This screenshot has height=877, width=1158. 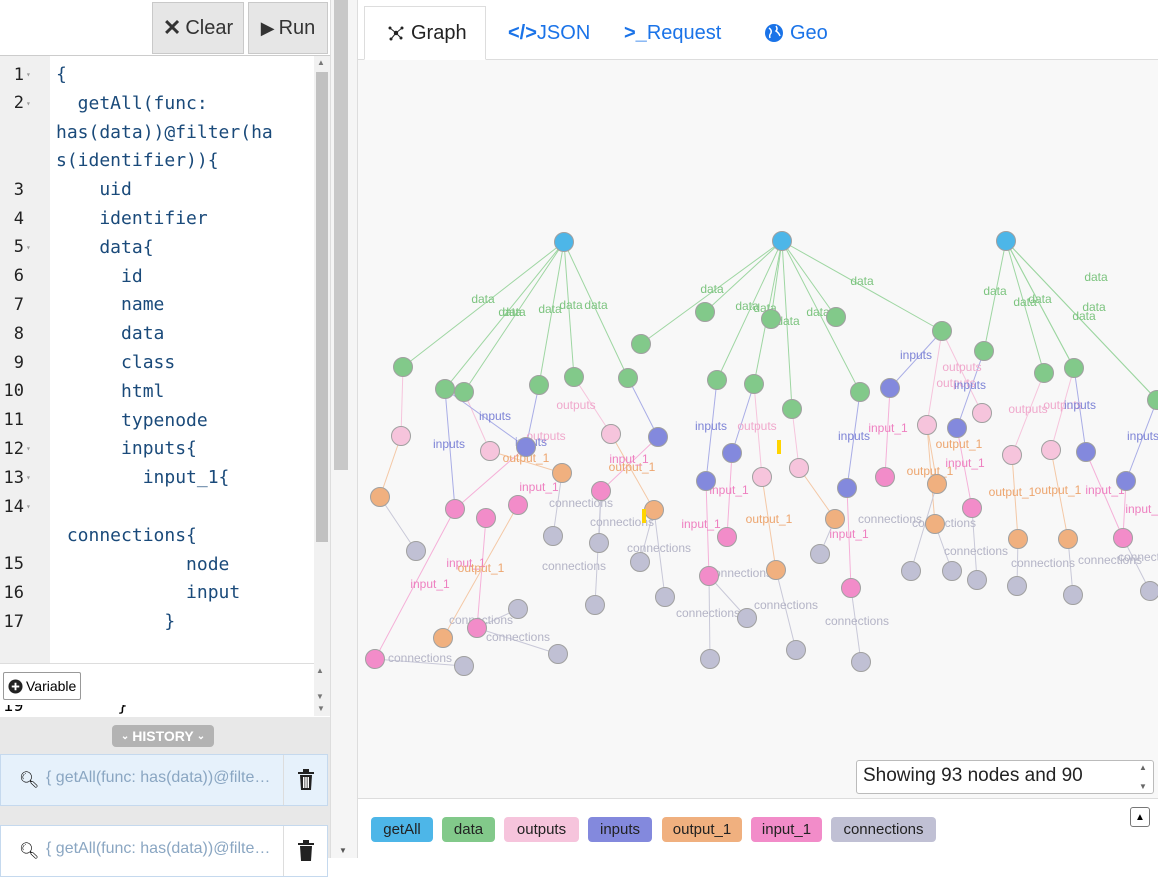 What do you see at coordinates (288, 28) in the screenshot?
I see `run-button: ▶ Run` at bounding box center [288, 28].